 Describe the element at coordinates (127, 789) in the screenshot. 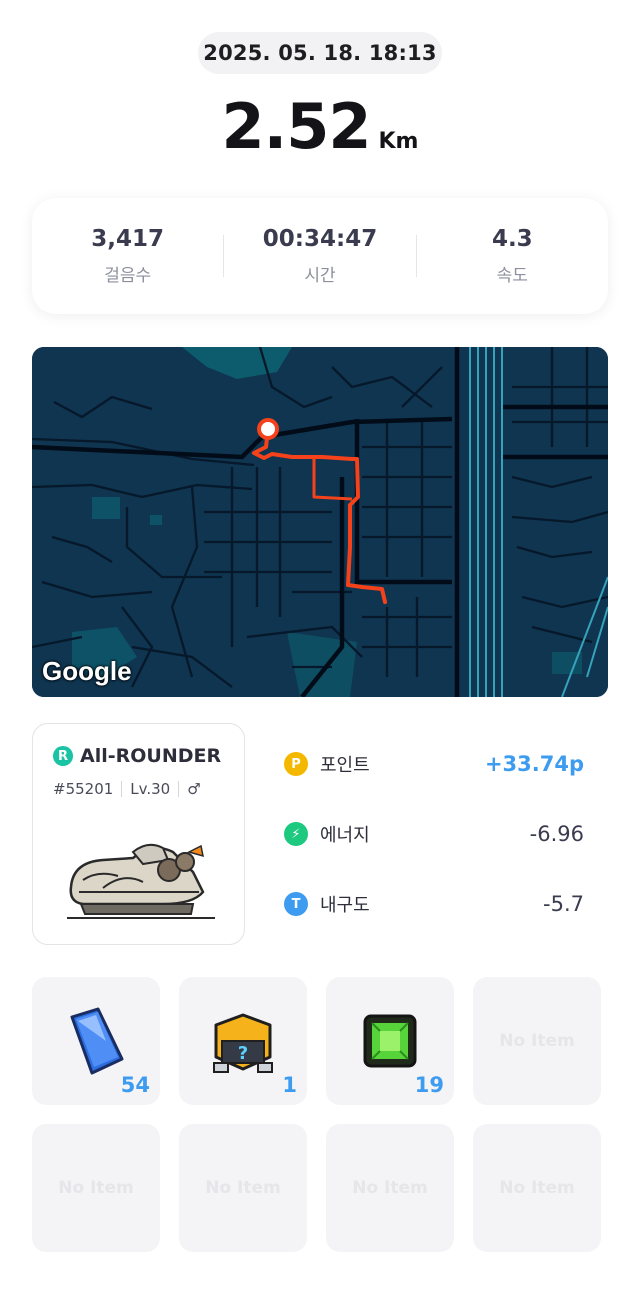

I see `sneaker-meta: #55201 Lv.30 ♂` at that location.